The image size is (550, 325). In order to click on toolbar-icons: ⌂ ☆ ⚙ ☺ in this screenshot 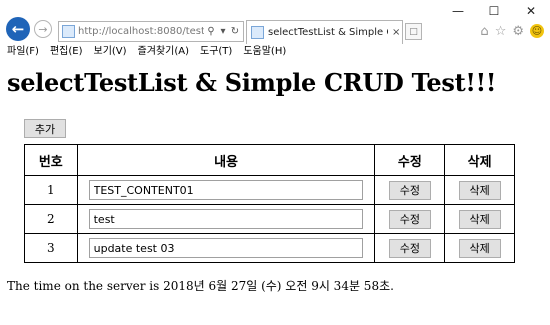, I will do `click(512, 31)`.